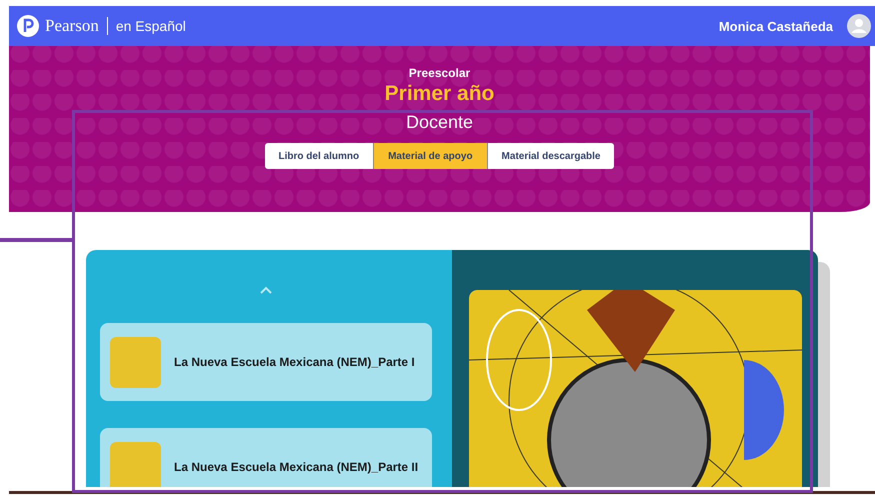  I want to click on avatar-icon, so click(859, 26).